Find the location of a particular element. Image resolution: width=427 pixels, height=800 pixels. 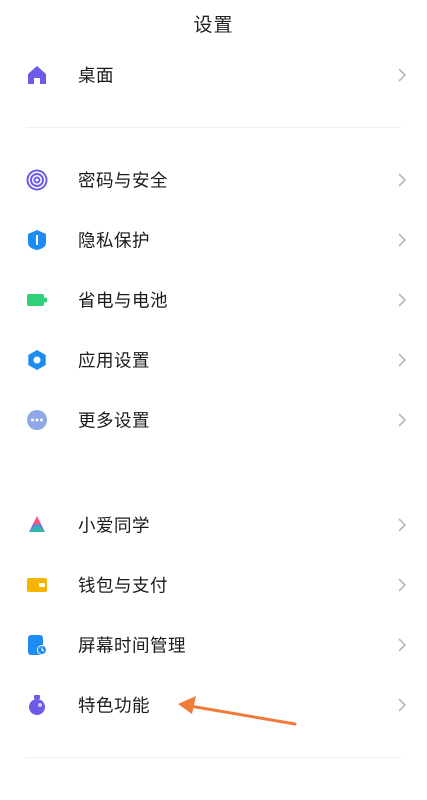

settings-row-wallet: 钱包与支付 is located at coordinates (213, 585).